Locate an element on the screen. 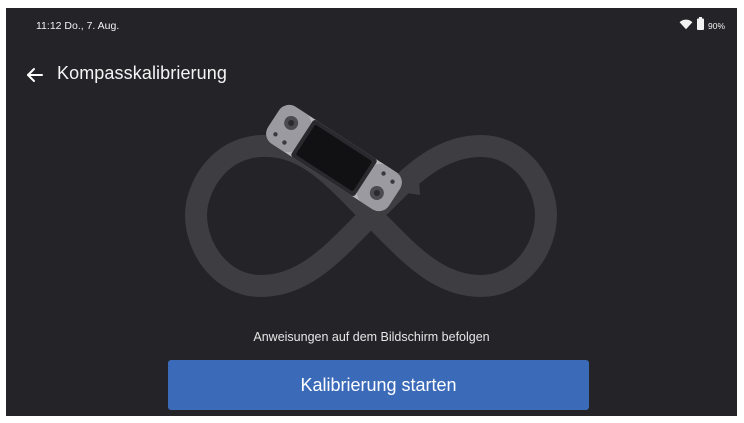  instruction-text: Anweisungen auf dem Bildschirm befolgen is located at coordinates (371, 337).